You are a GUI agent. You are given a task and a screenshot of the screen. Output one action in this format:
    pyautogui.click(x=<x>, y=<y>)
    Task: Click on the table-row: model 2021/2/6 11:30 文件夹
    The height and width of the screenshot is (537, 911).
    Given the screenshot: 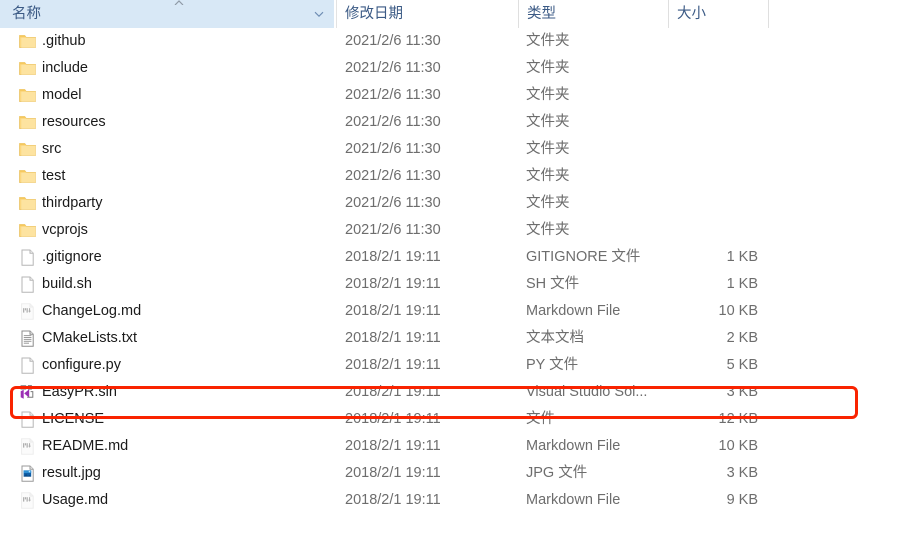 What is the action you would take?
    pyautogui.click(x=455, y=95)
    